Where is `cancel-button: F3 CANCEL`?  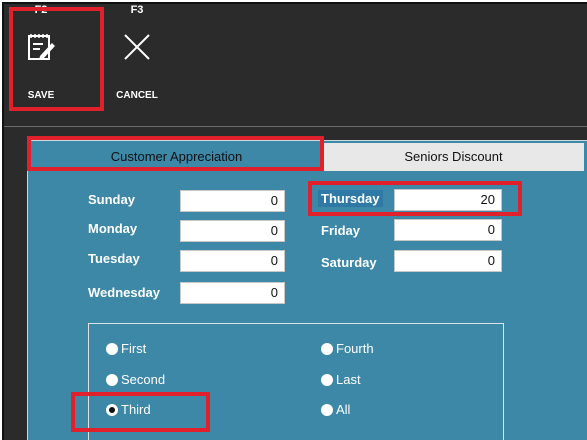
cancel-button: F3 CANCEL is located at coordinates (137, 58).